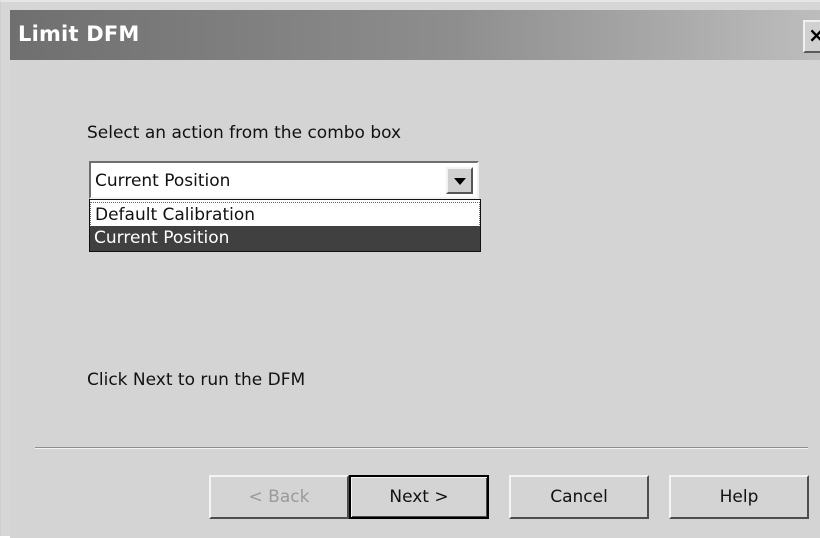 Image resolution: width=820 pixels, height=538 pixels. What do you see at coordinates (196, 380) in the screenshot?
I see `hint-label: Click Next to run the DFM` at bounding box center [196, 380].